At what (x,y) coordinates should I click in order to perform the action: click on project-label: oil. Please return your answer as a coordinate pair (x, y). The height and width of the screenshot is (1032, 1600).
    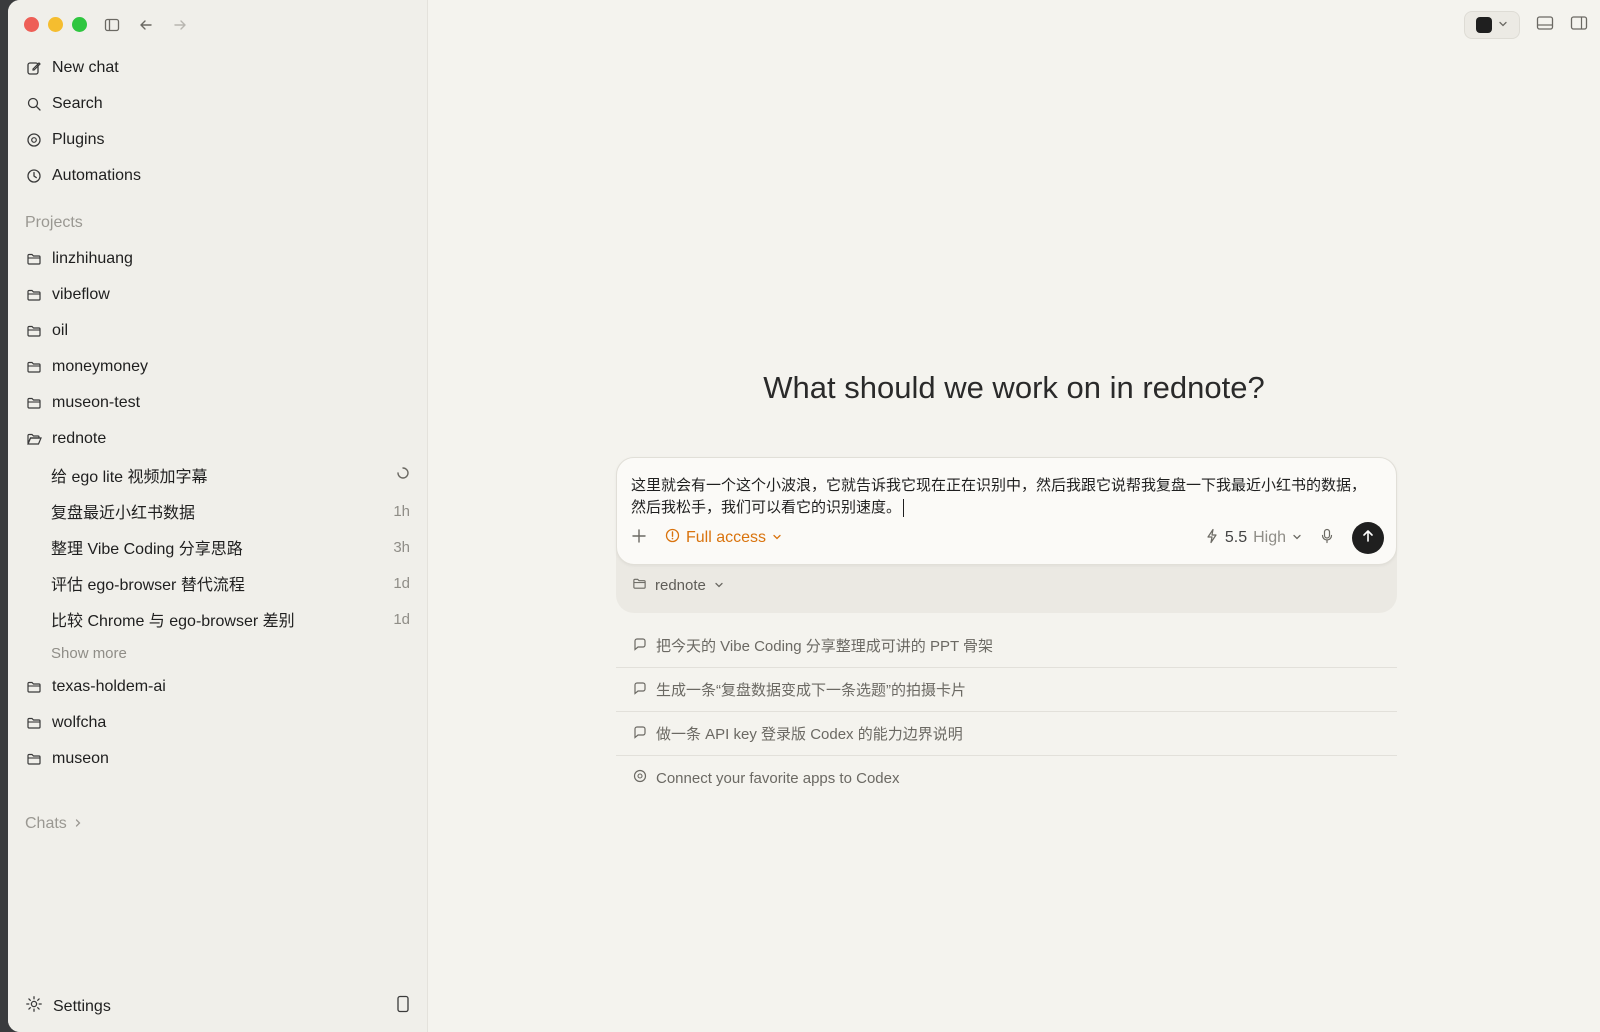
    Looking at the image, I should click on (60, 330).